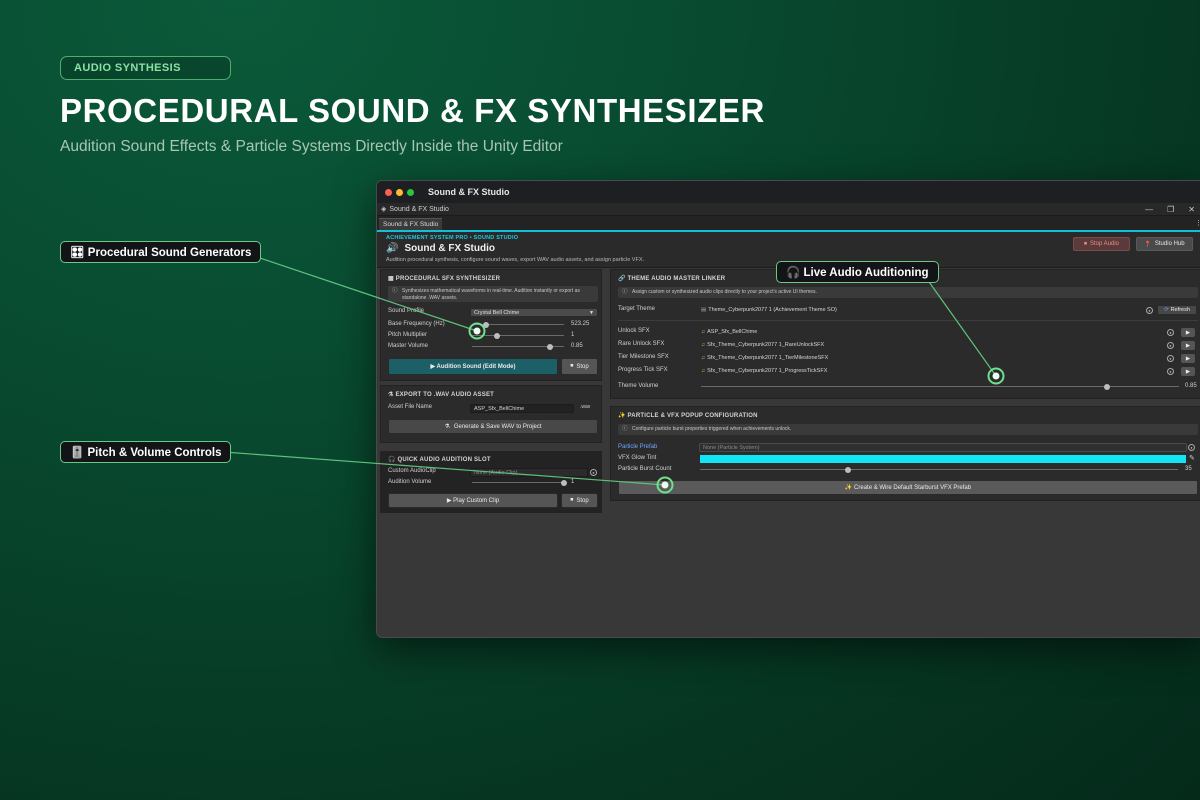  Describe the element at coordinates (388, 192) in the screenshot. I see `close-dot-icon` at that location.